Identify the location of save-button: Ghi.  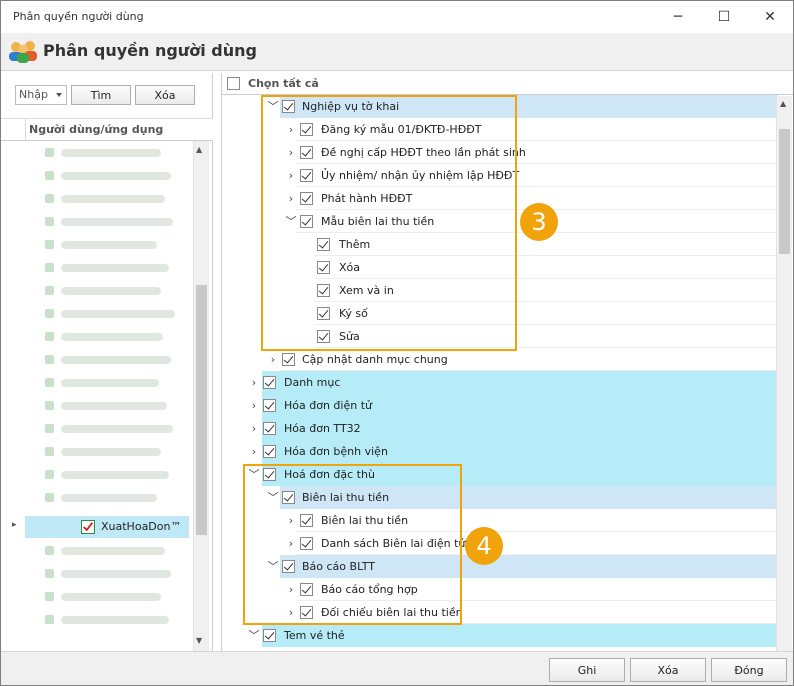
(587, 670).